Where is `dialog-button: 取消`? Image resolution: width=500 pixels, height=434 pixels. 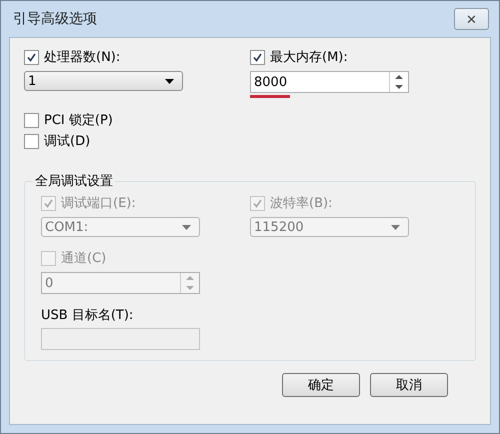
dialog-button: 取消 is located at coordinates (409, 385).